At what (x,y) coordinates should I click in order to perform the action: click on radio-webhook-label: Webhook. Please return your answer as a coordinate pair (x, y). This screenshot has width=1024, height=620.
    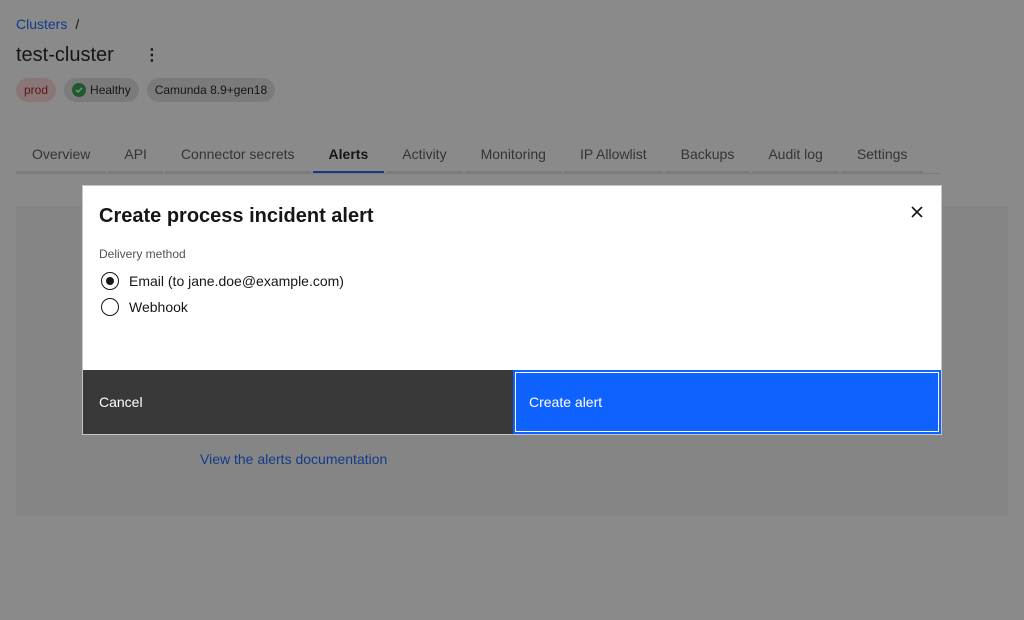
    Looking at the image, I should click on (158, 307).